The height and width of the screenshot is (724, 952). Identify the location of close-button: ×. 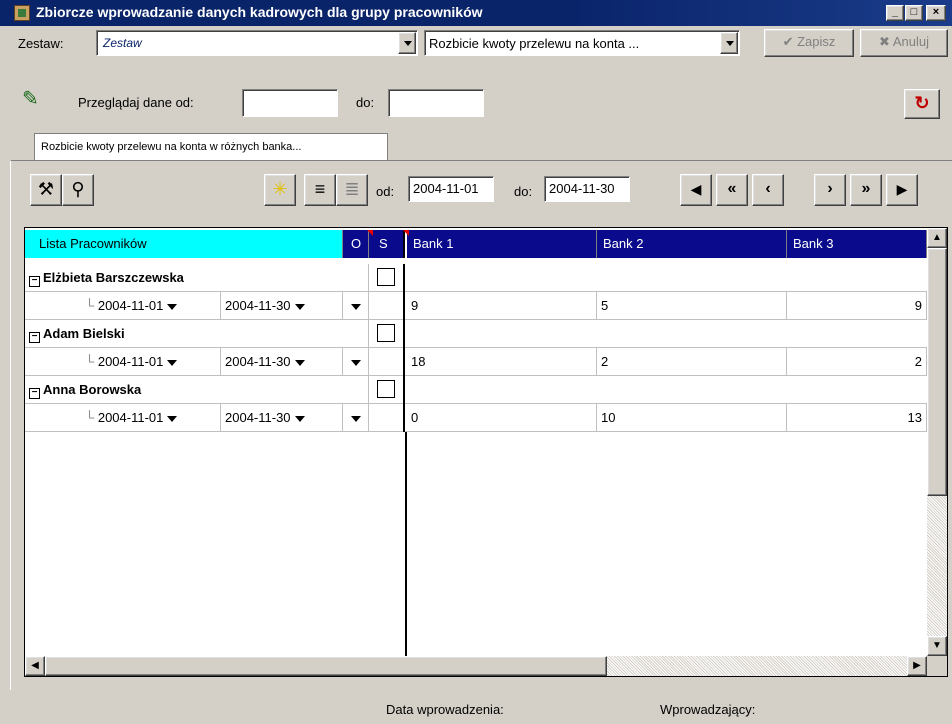
(936, 13).